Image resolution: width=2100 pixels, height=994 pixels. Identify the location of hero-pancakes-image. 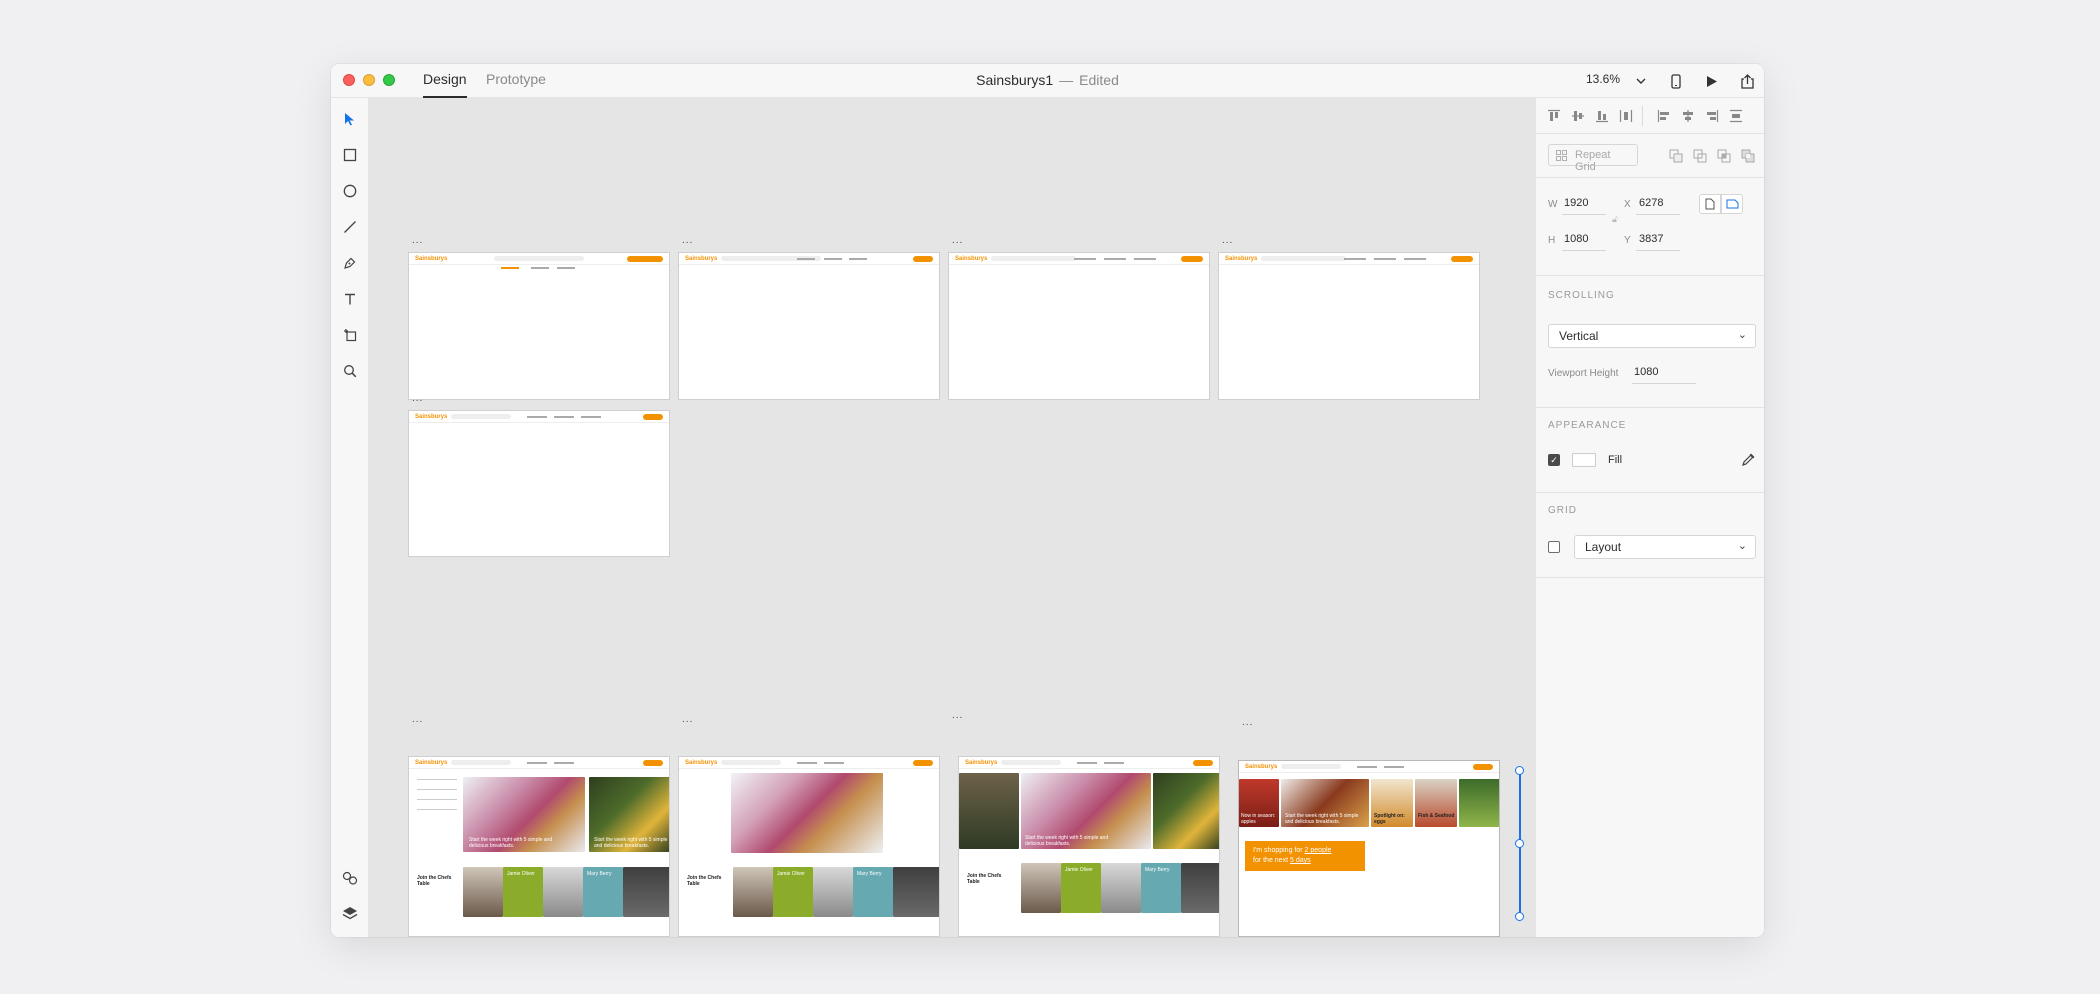
(807, 813).